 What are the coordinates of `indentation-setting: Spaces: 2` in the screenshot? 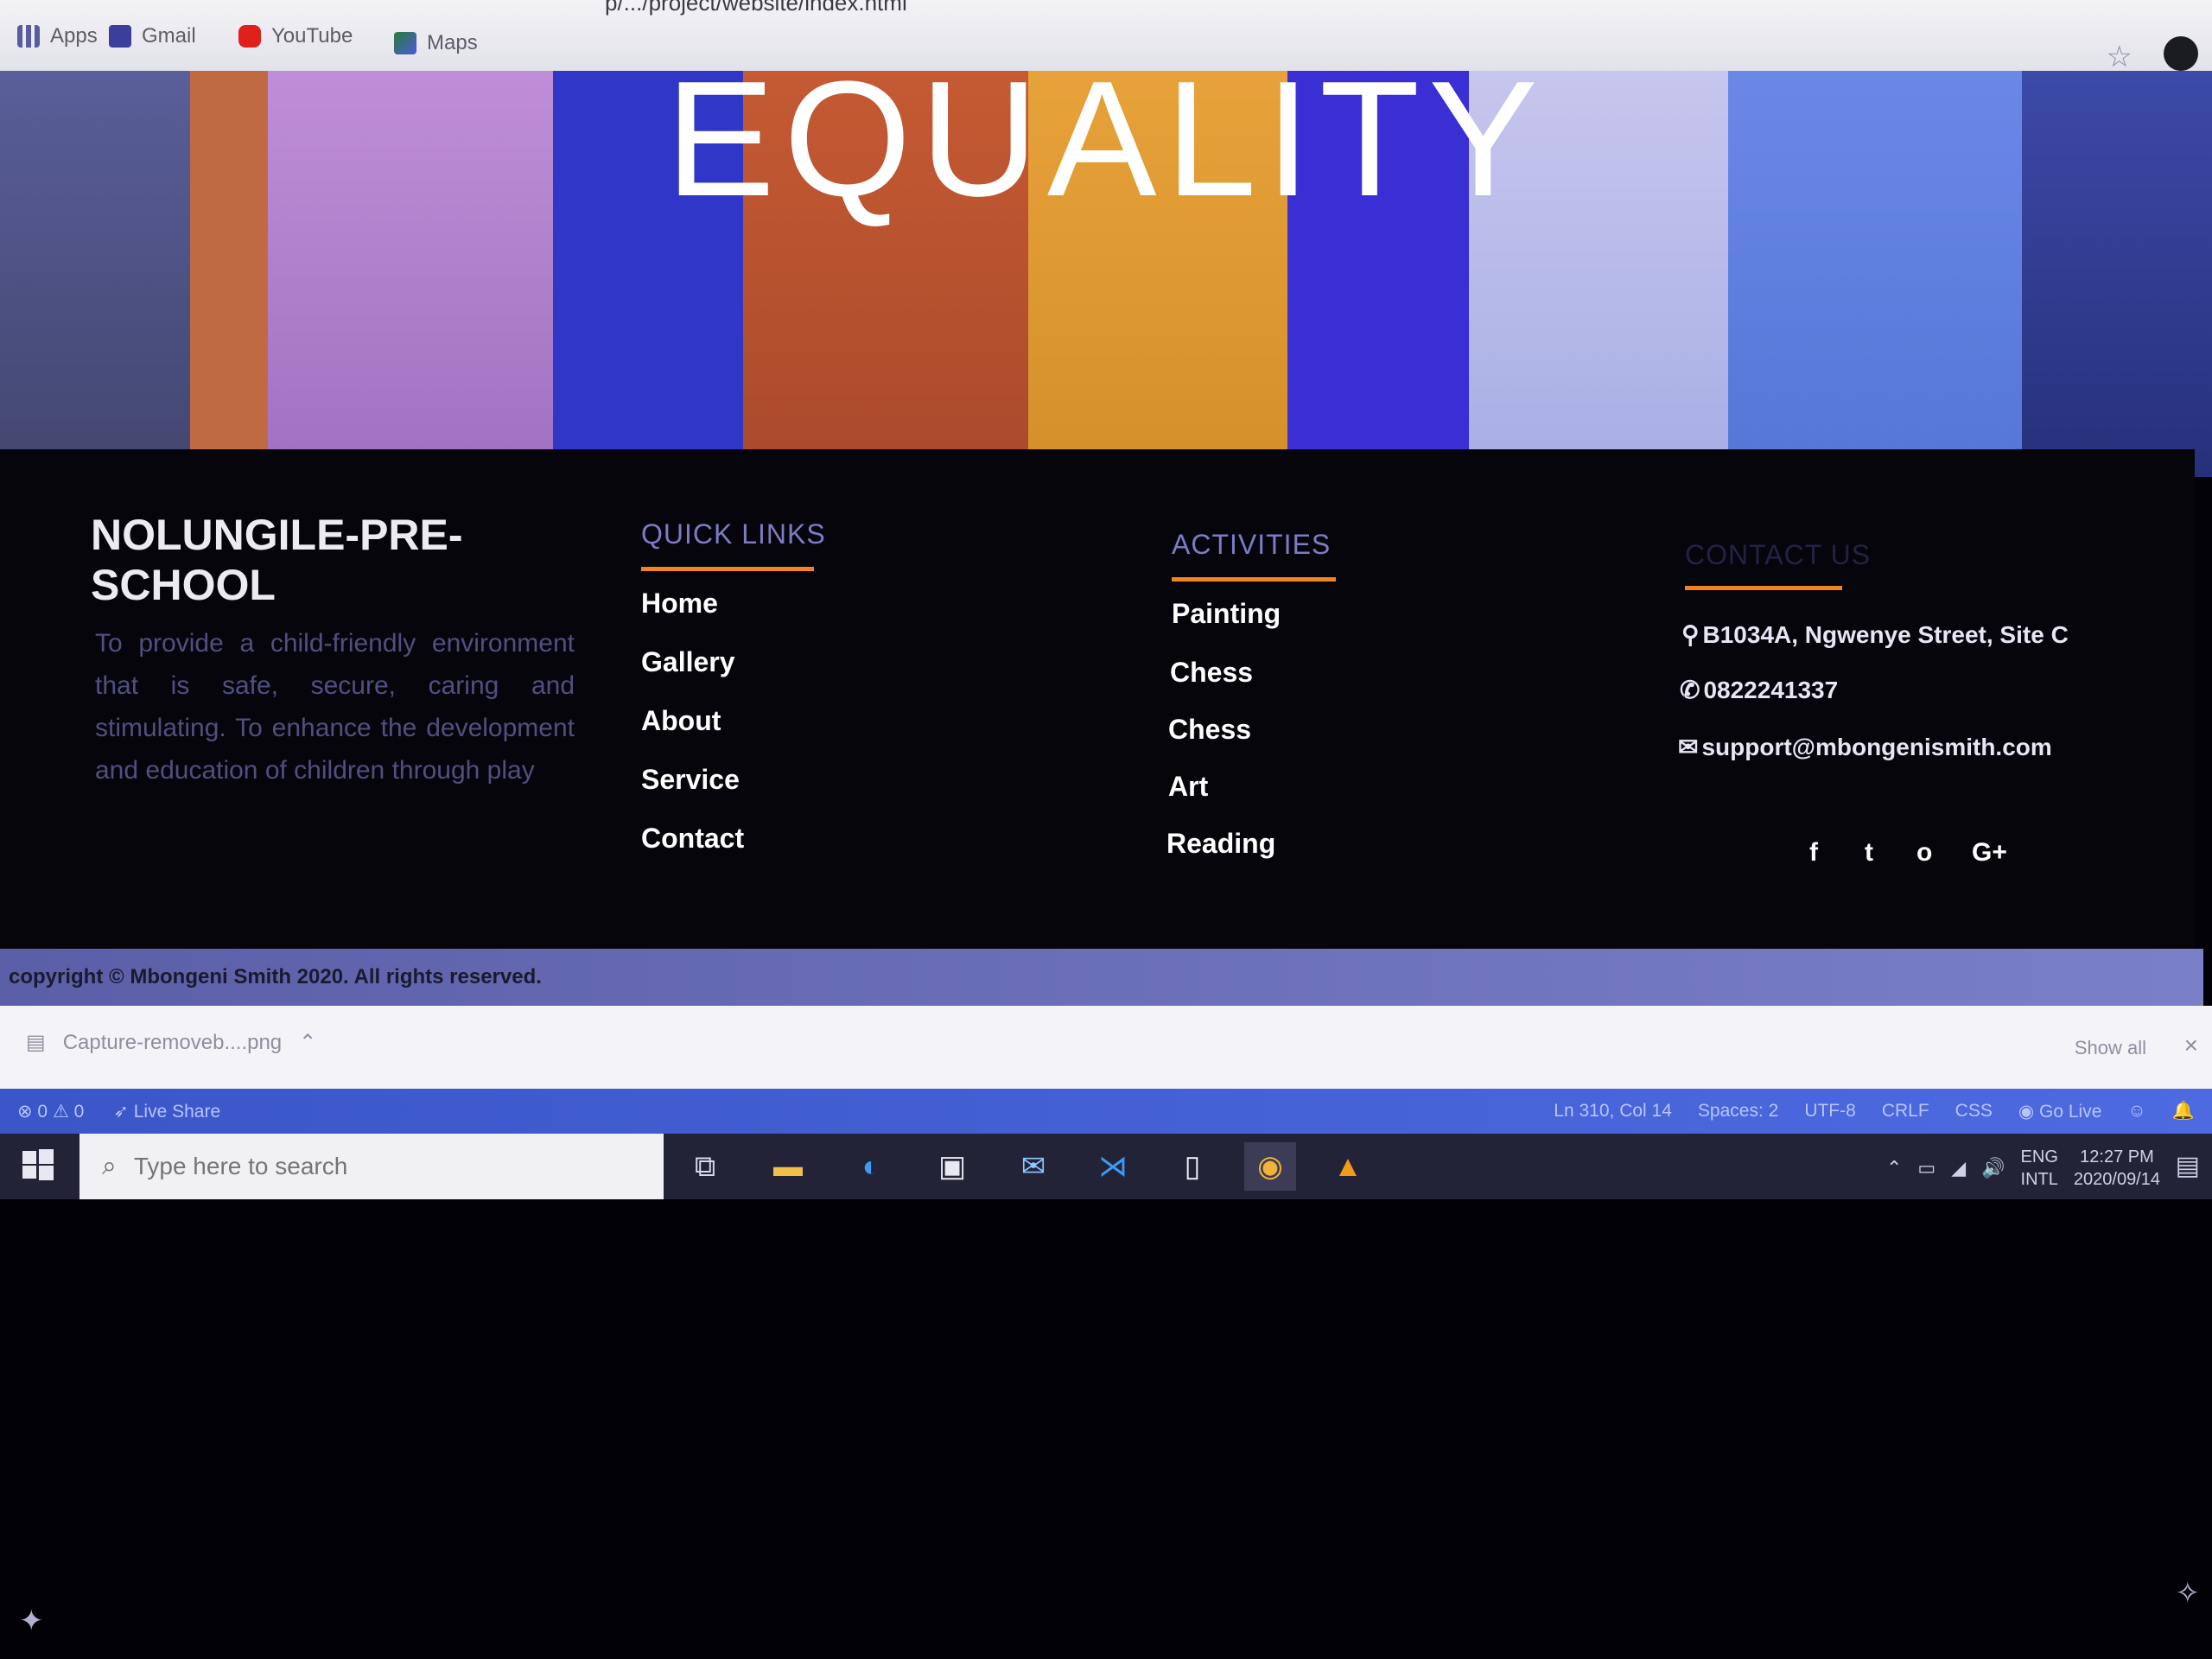 It's located at (1738, 1111).